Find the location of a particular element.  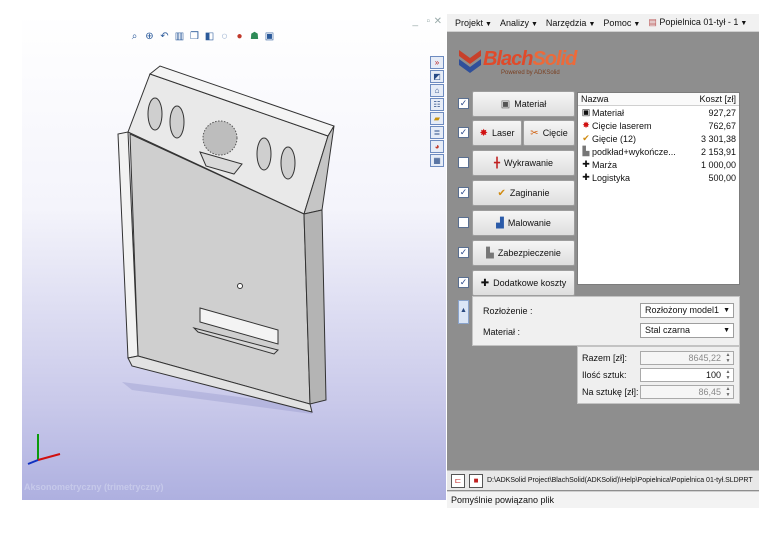

calculator-icon: ▦ is located at coordinates (437, 160).